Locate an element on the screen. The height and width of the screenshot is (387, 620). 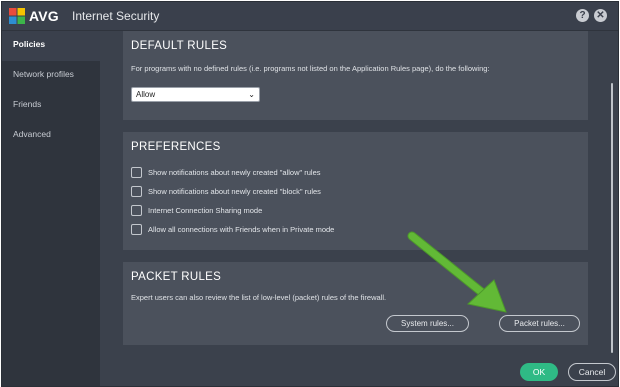
close-button: ✕ is located at coordinates (600, 15).